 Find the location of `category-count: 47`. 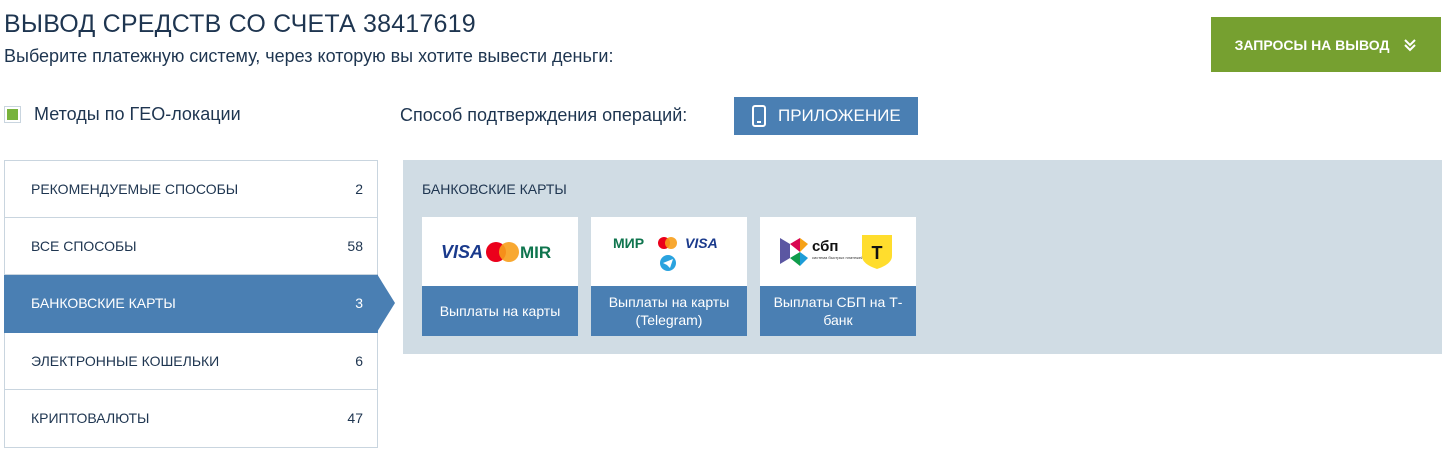

category-count: 47 is located at coordinates (355, 418).